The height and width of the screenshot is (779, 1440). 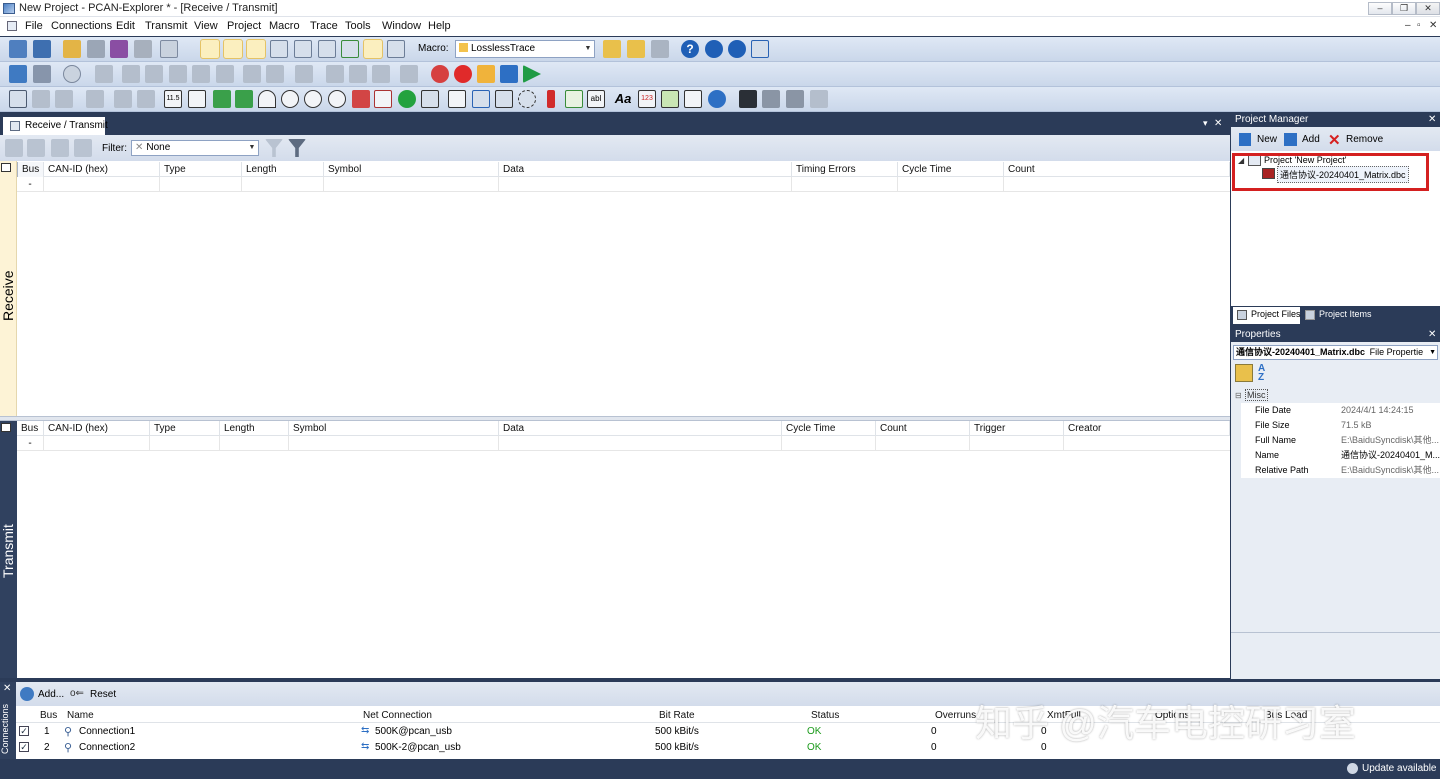 I want to click on connections-col-bus: Bus, so click(x=50, y=715).